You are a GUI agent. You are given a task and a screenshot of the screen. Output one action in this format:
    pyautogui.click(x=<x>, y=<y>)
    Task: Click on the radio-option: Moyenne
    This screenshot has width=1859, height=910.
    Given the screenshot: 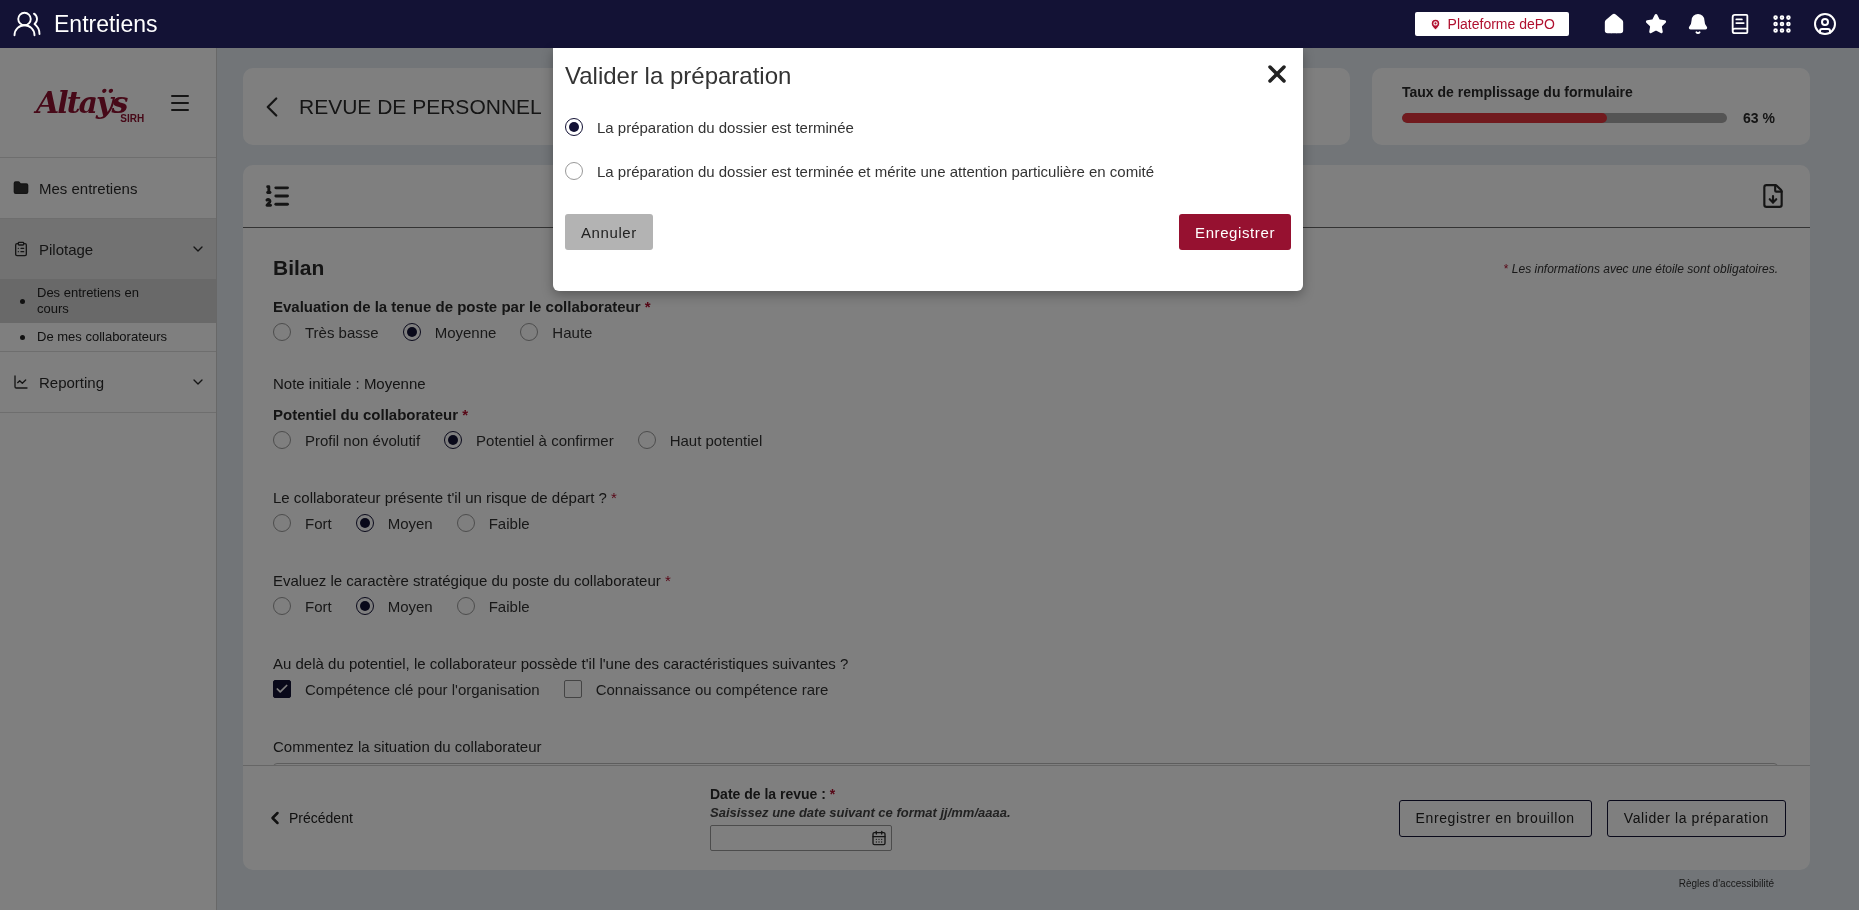 What is the action you would take?
    pyautogui.click(x=449, y=332)
    